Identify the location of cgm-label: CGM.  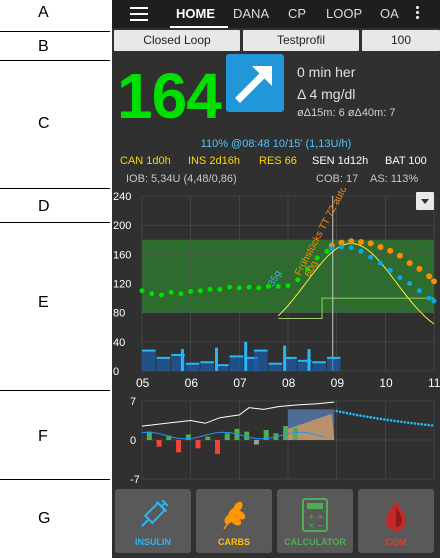
(396, 542).